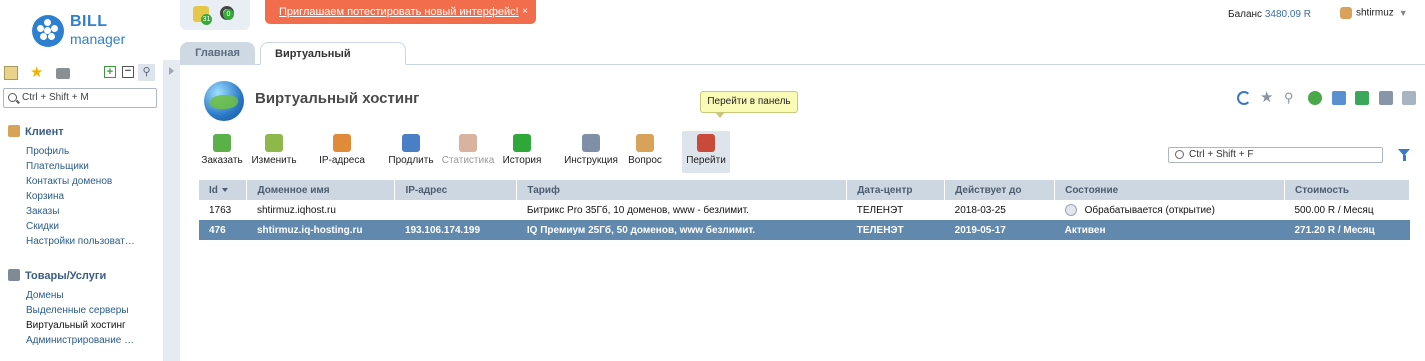  Describe the element at coordinates (171, 71) in the screenshot. I see `collapse-arrow-icon` at that location.